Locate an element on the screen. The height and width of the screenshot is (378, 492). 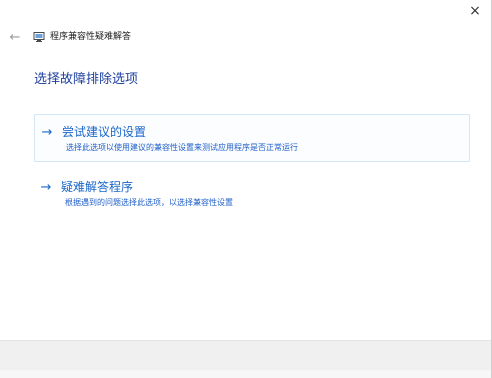
option-try-recommended-settings: → 尝试建议的设置 选择此选项以使用建议的兼容性设置来测试应用程序是否正常运行 is located at coordinates (252, 138).